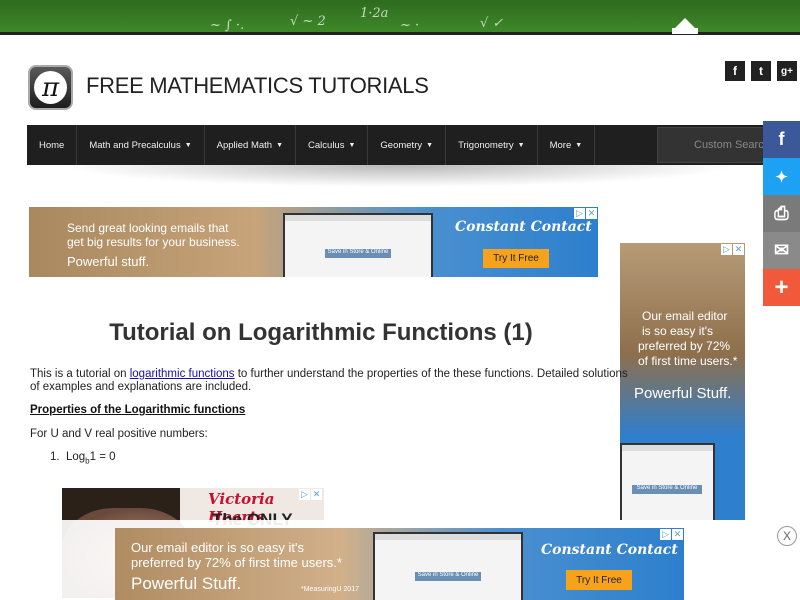 The height and width of the screenshot is (600, 800). What do you see at coordinates (236, 562) in the screenshot?
I see `ad-line: preferred by 72% of first time users.*` at bounding box center [236, 562].